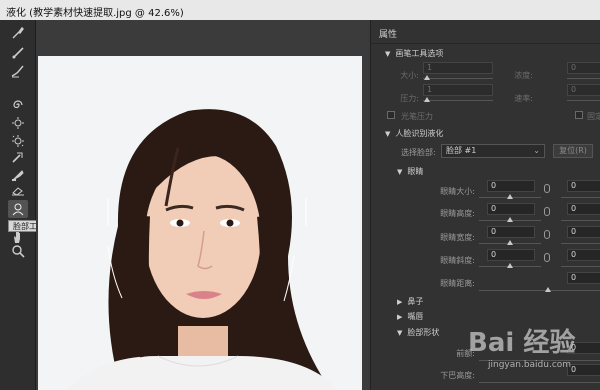 The image size is (600, 390). Describe the element at coordinates (593, 116) in the screenshot. I see `pin-edges-label: 固定` at that location.